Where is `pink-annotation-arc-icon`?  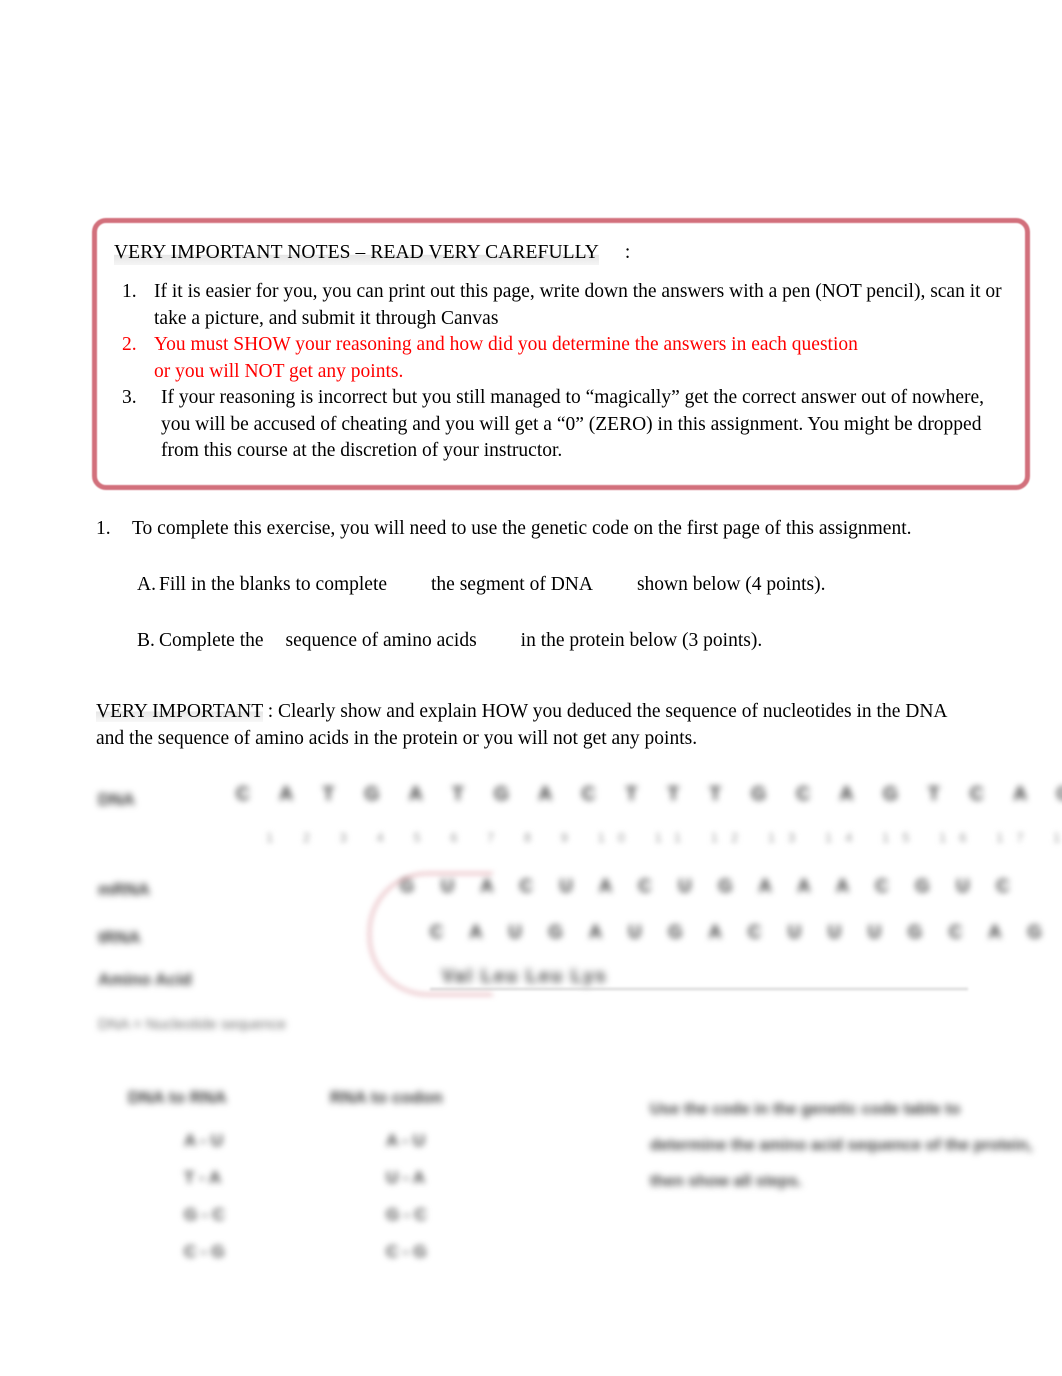 pink-annotation-arc-icon is located at coordinates (431, 934).